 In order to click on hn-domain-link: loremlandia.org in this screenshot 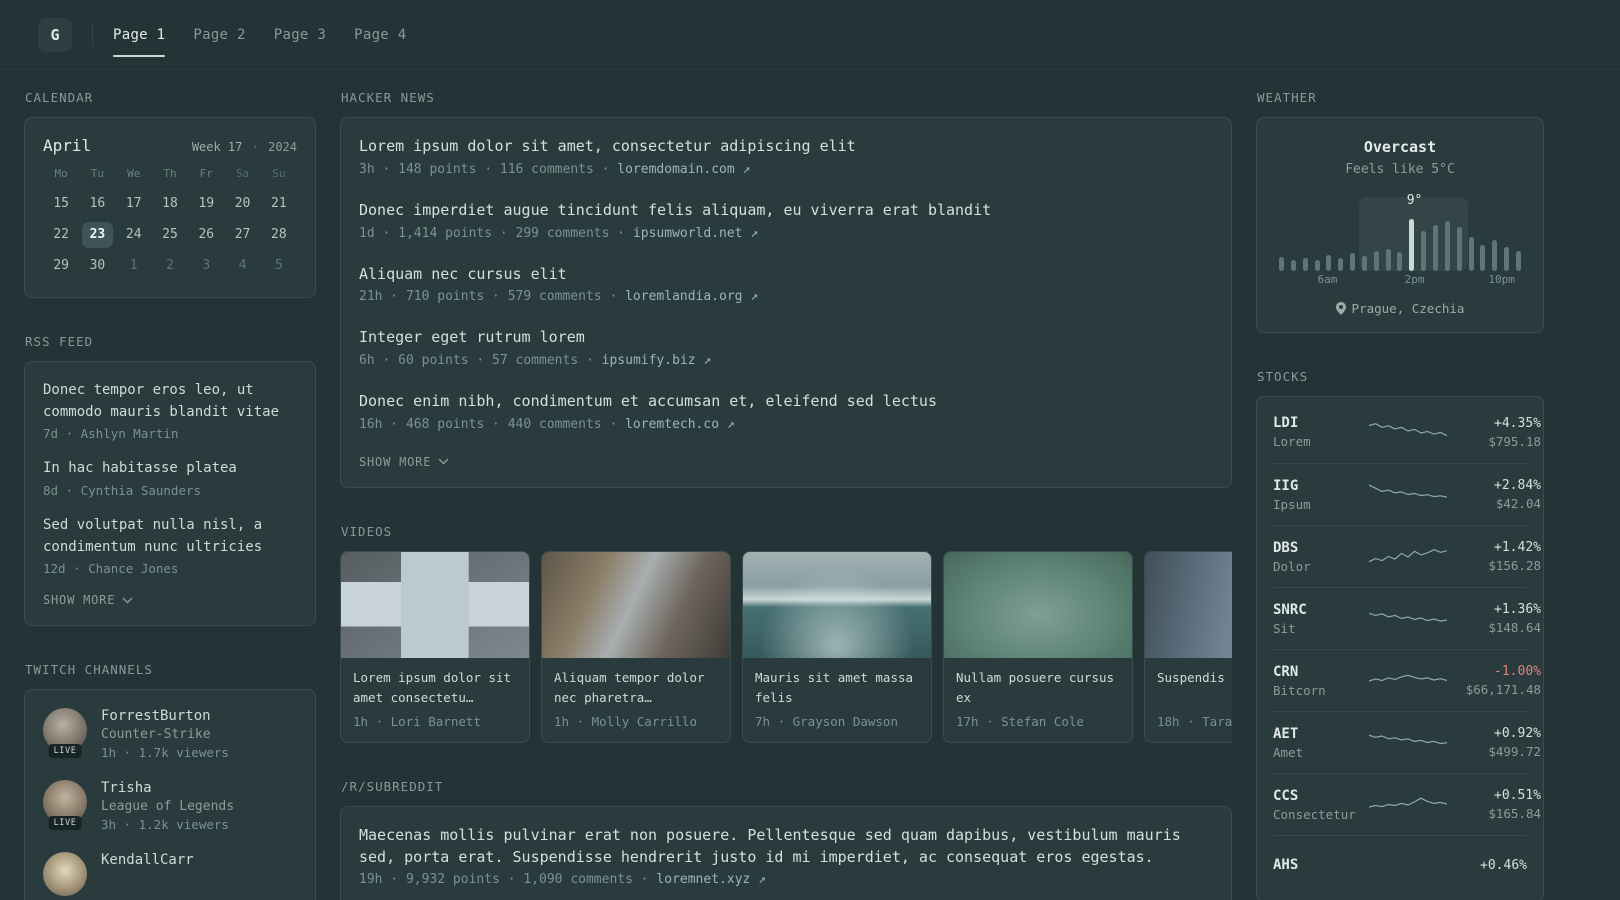, I will do `click(683, 296)`.